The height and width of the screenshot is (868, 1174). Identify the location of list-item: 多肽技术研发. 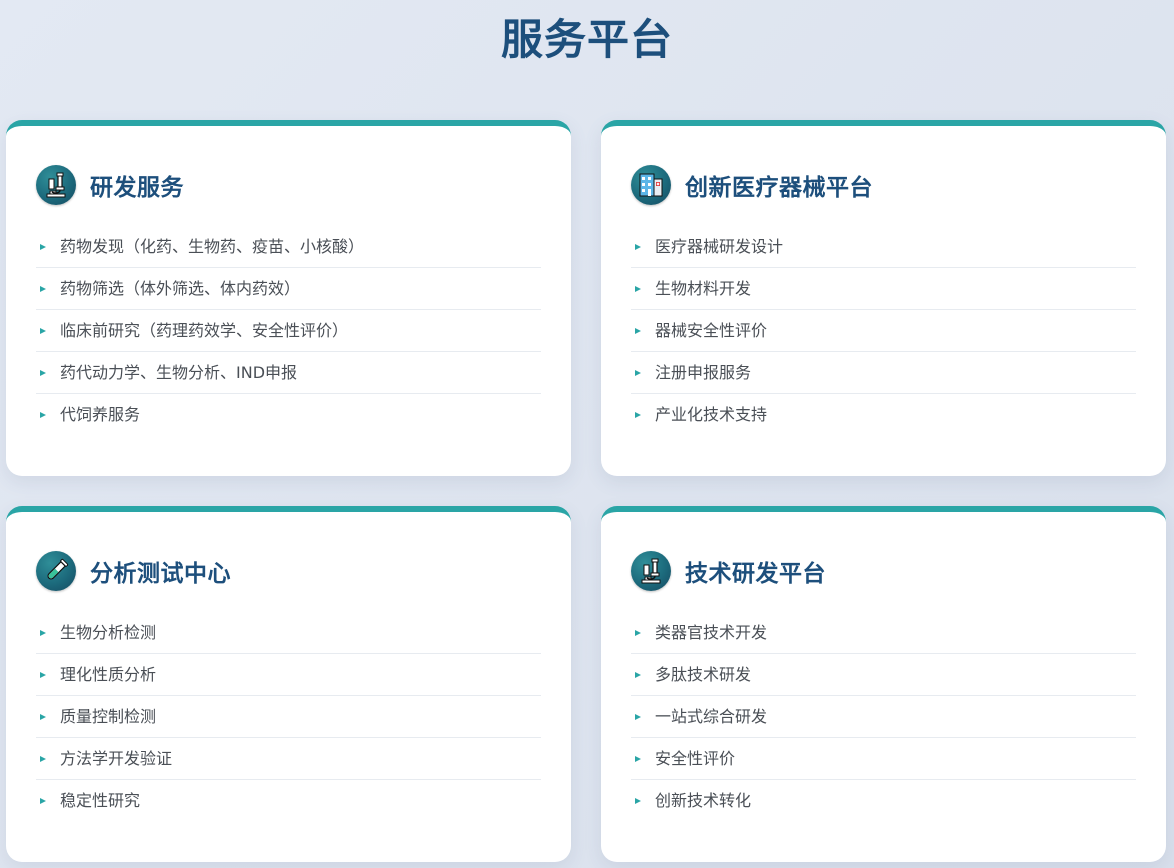
(883, 675).